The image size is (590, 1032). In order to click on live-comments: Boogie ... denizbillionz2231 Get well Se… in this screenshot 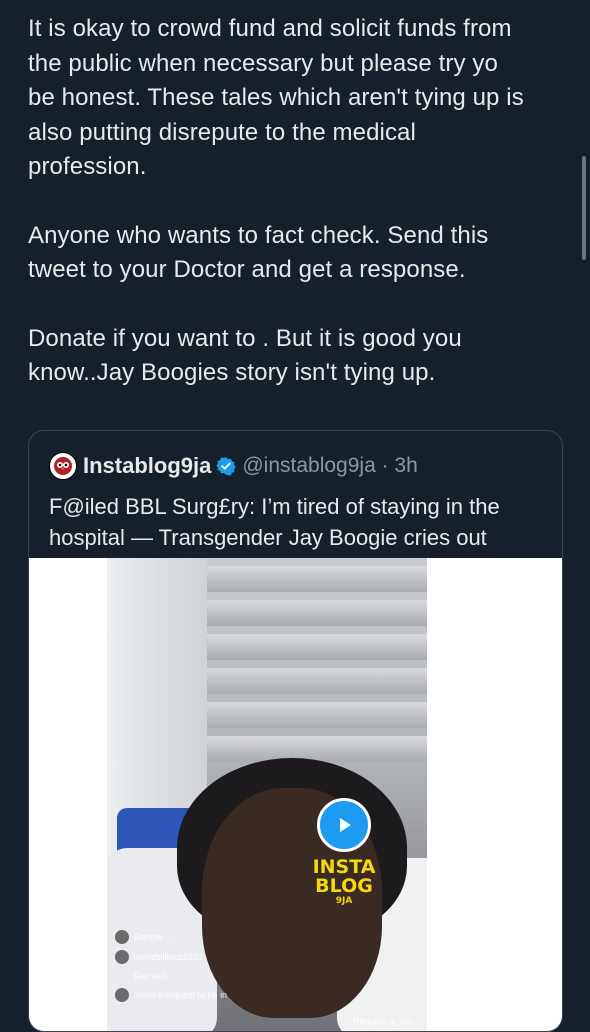, I will do `click(215, 969)`.